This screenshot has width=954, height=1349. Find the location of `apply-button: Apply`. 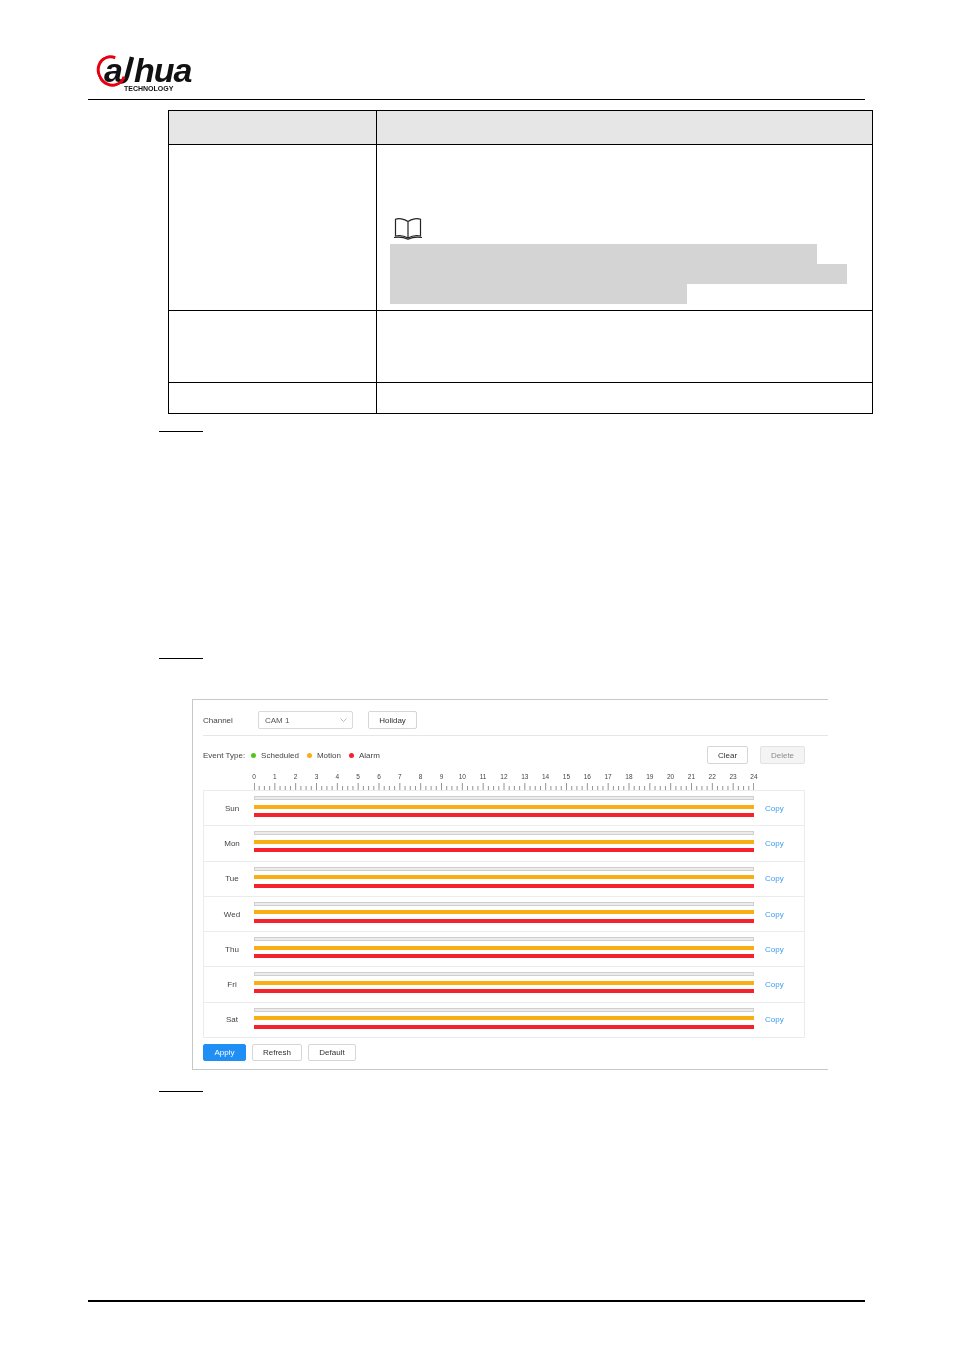

apply-button: Apply is located at coordinates (224, 1053).